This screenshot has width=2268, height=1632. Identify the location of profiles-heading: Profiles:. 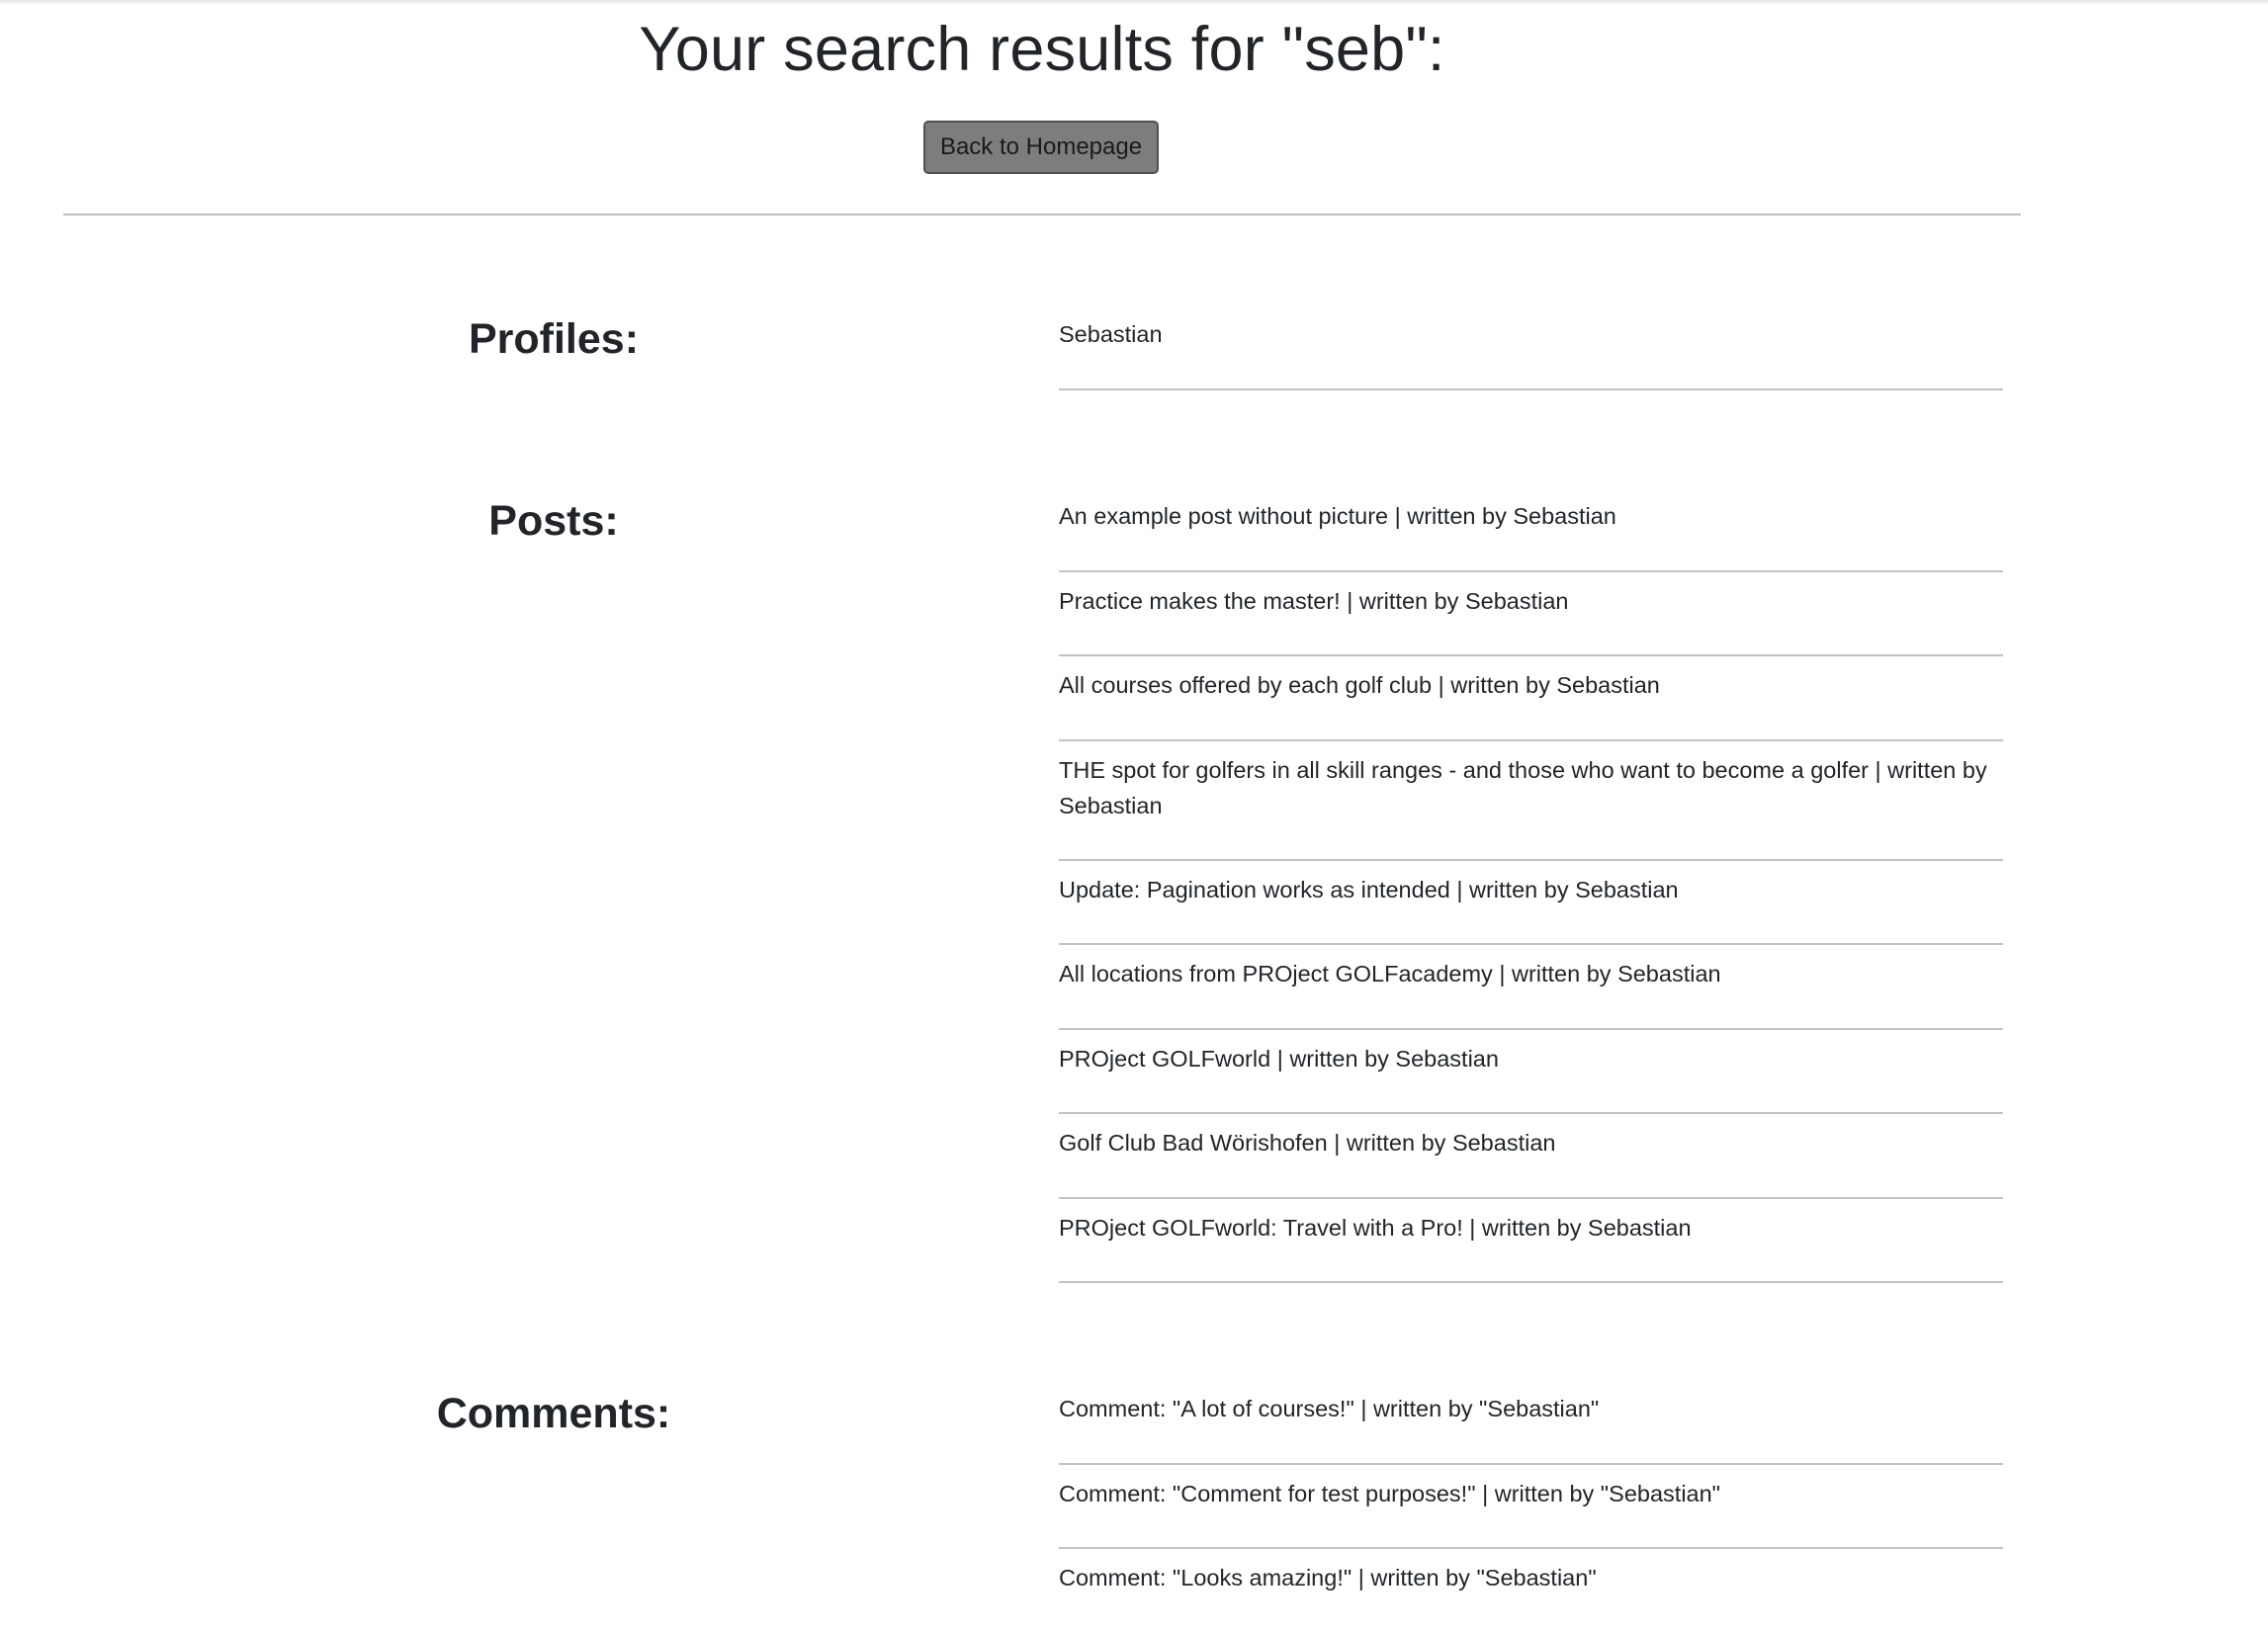
(554, 339).